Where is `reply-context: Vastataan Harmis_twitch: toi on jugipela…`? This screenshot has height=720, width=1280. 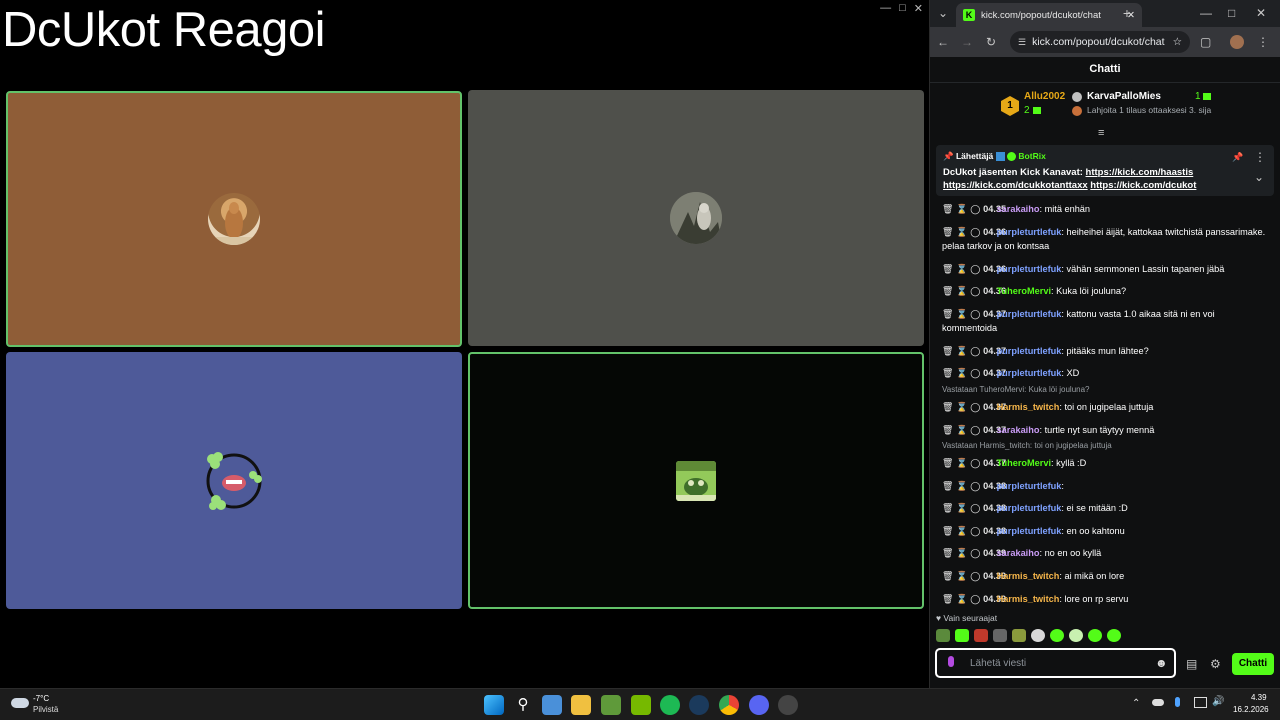 reply-context: Vastataan Harmis_twitch: toi on jugipela… is located at coordinates (1027, 446).